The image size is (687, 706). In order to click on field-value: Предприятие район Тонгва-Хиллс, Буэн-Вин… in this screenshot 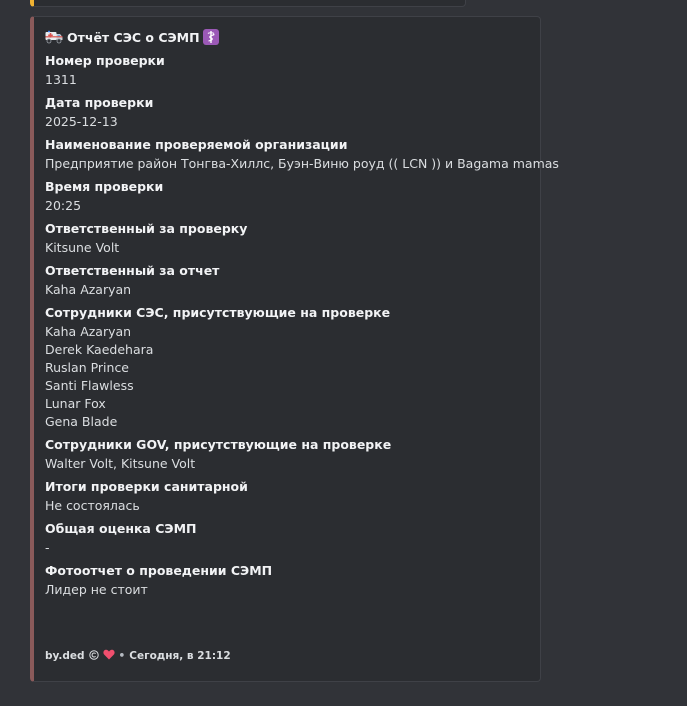, I will do `click(302, 164)`.